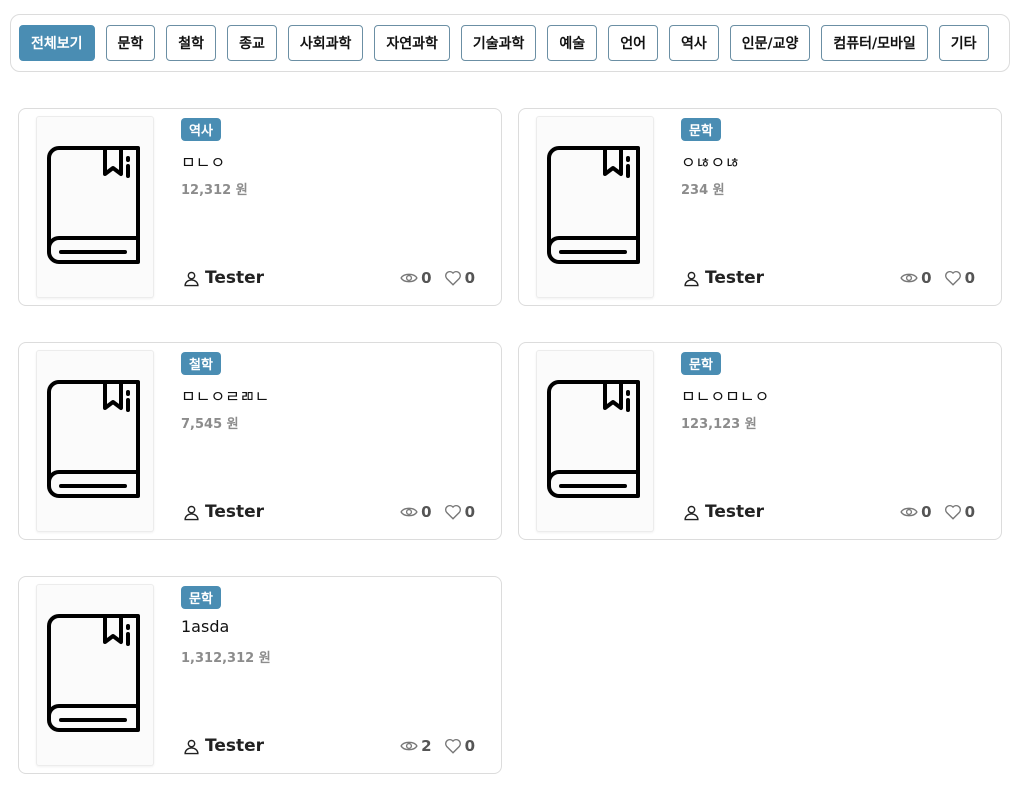 The height and width of the screenshot is (791, 1023). Describe the element at coordinates (770, 43) in the screenshot. I see `filter-humanities: 인문/교양` at that location.